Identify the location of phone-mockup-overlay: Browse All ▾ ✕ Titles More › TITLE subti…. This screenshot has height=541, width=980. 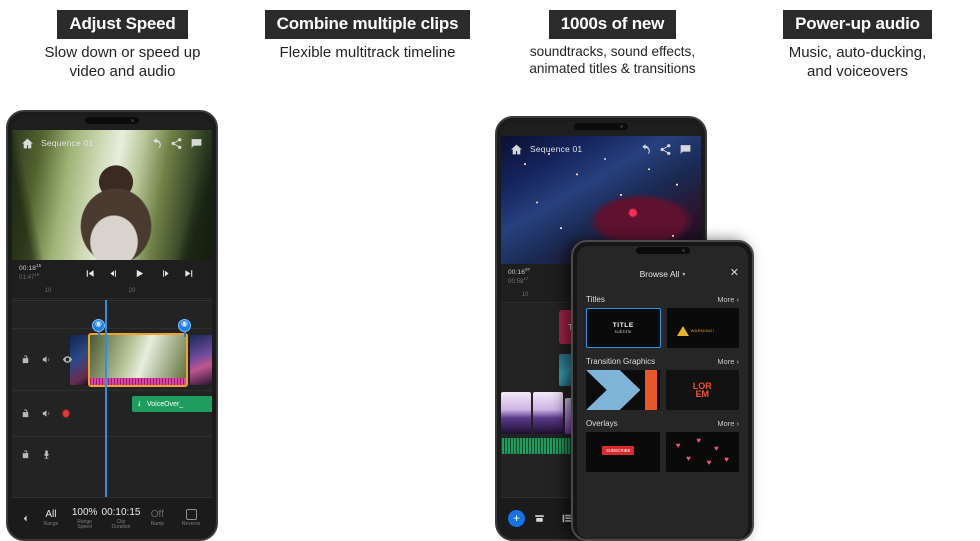
(662, 390).